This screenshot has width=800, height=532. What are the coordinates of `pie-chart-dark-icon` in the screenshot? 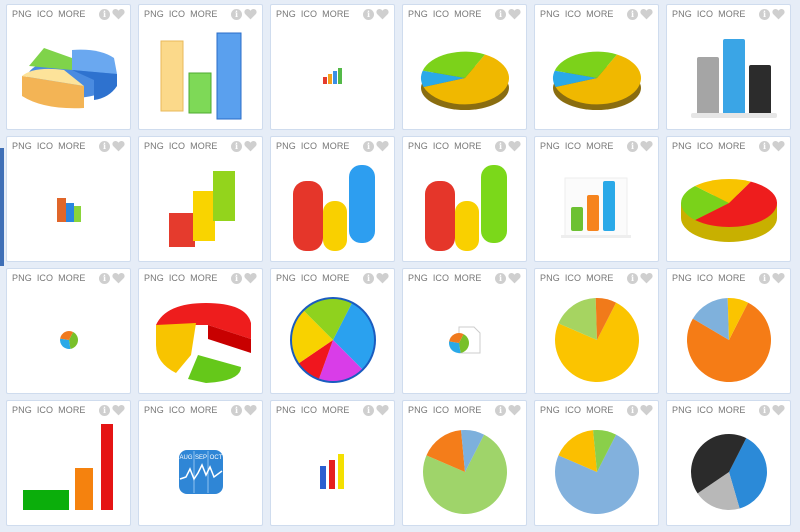 It's located at (728, 472).